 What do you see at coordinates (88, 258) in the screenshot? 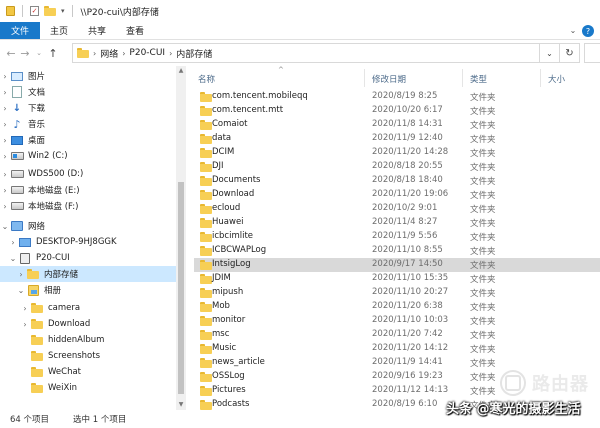
I see `nav-item-p20-cui: ⌄ P20-CUI` at bounding box center [88, 258].